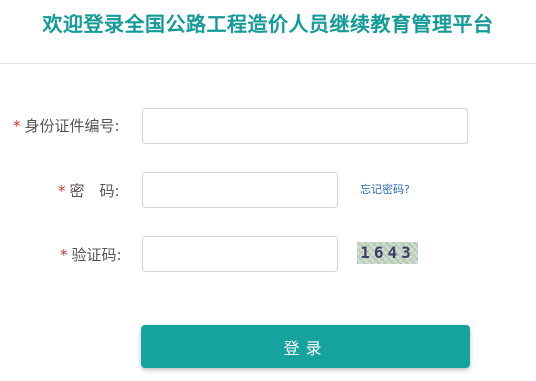 The width and height of the screenshot is (536, 381). What do you see at coordinates (94, 191) in the screenshot?
I see `password-label-text: 密 码:` at bounding box center [94, 191].